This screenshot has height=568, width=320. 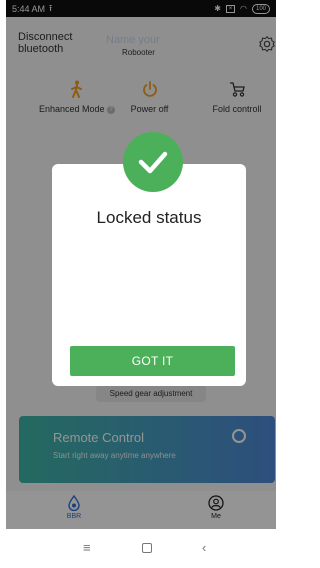 I want to click on back-icon: ‹, so click(x=204, y=547).